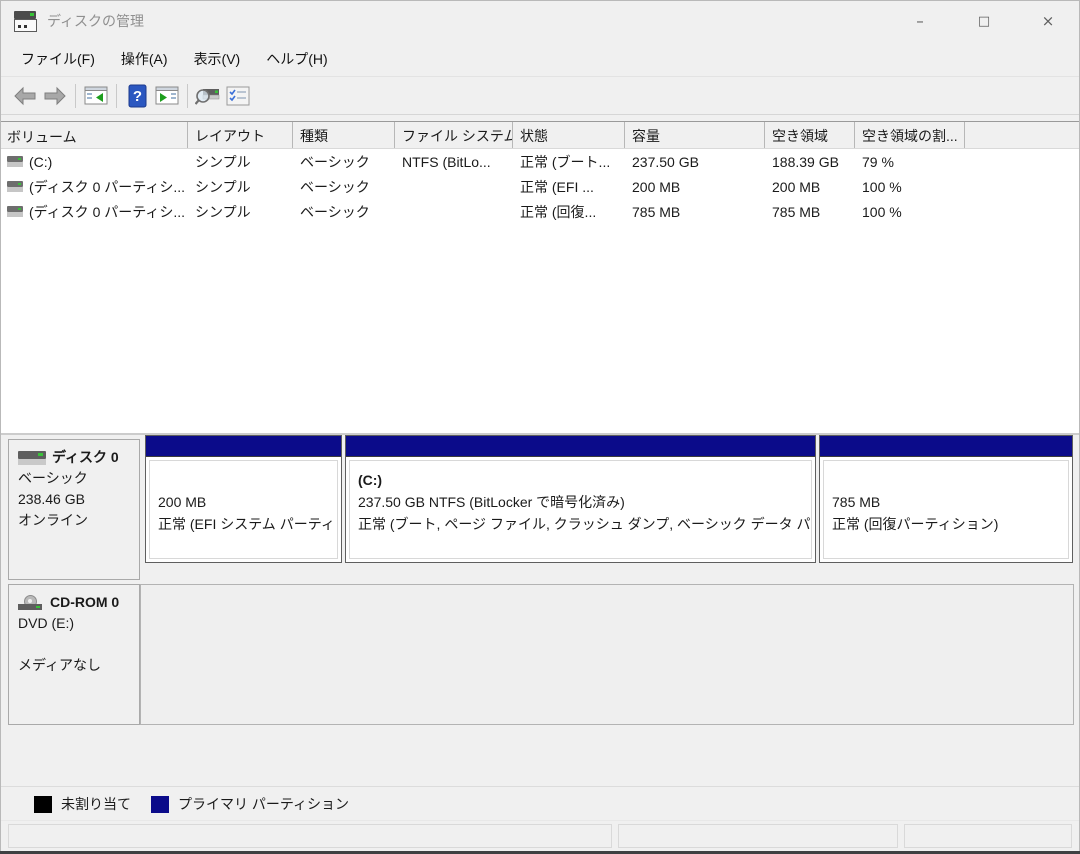  Describe the element at coordinates (988, 836) in the screenshot. I see `status-pane-right` at that location.